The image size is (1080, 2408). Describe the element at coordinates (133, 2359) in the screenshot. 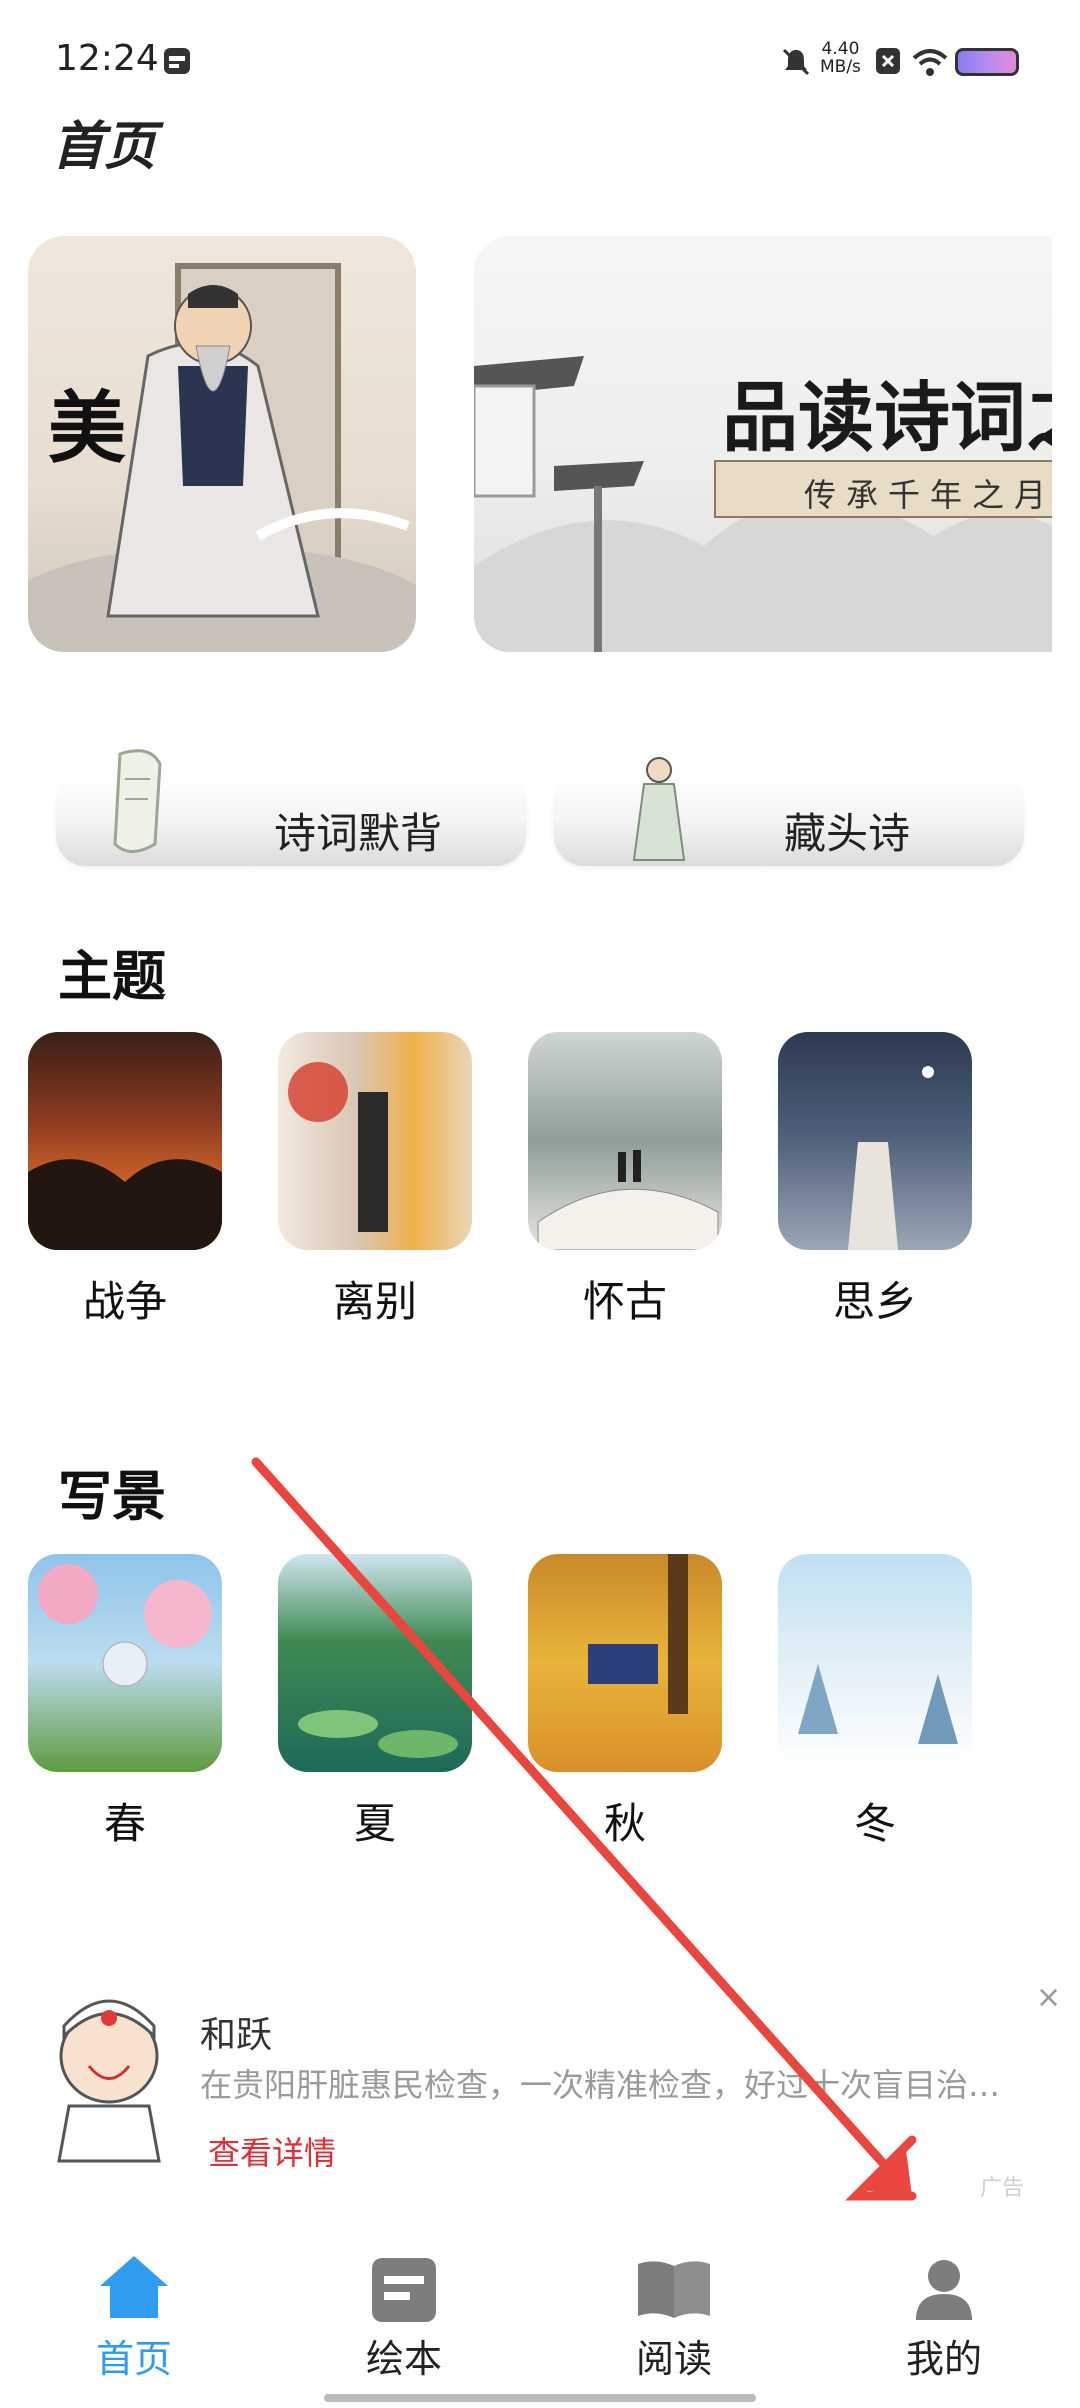

I see `nav-home-label: 首页` at that location.